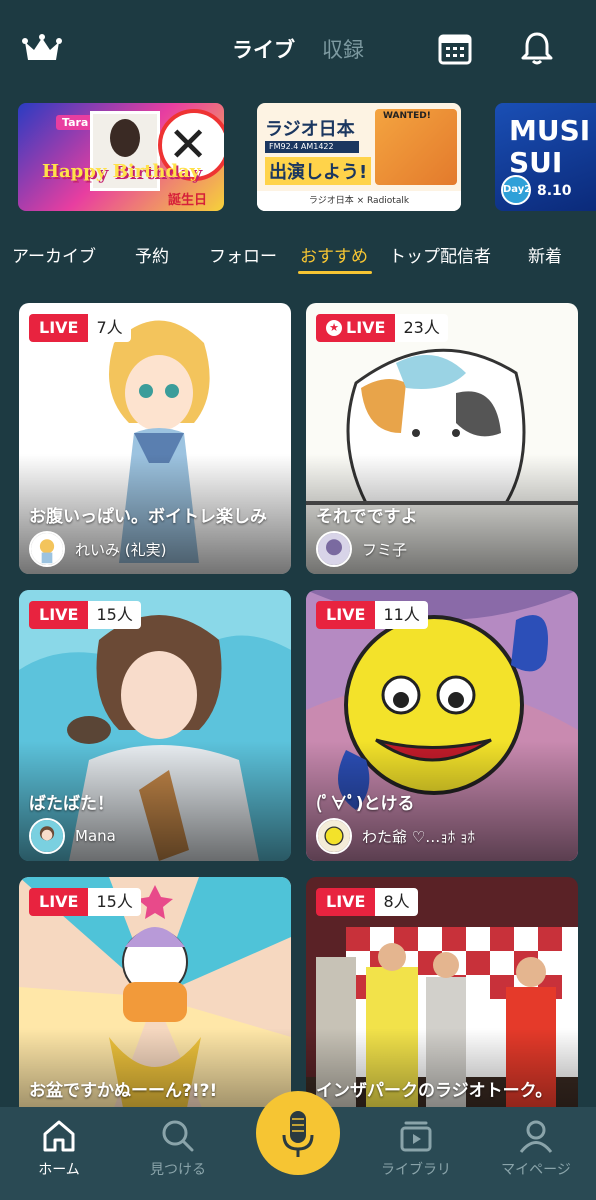  I want to click on card-title: (ﾟ∀ﾟ)とける, so click(365, 804).